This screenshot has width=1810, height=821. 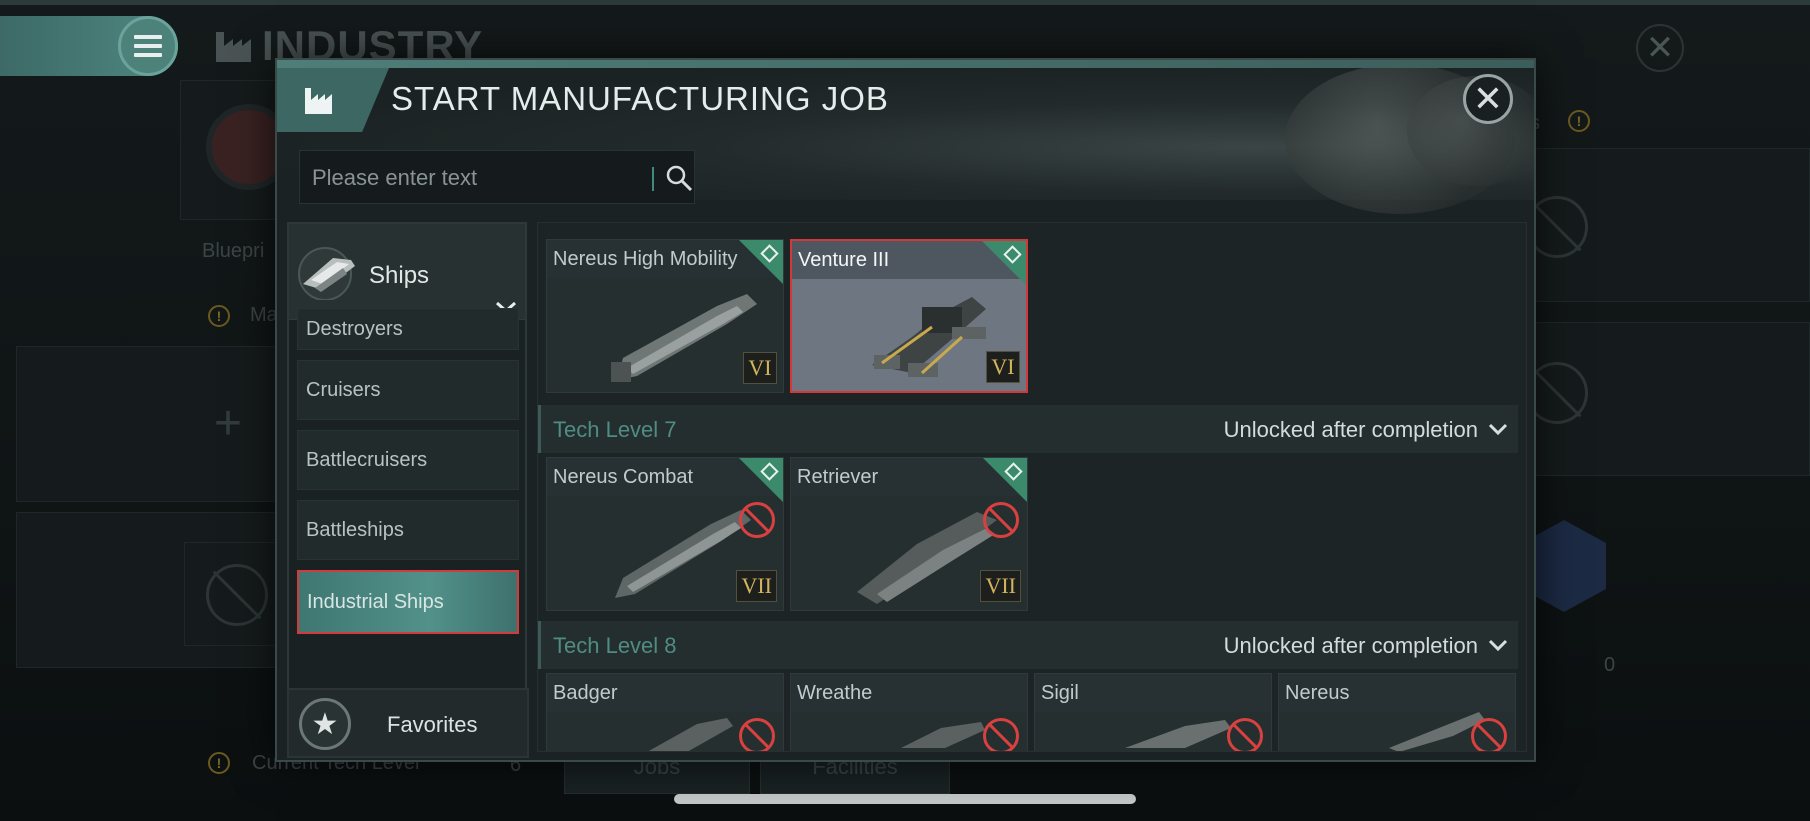 I want to click on card-name: Nereus, so click(x=1317, y=693).